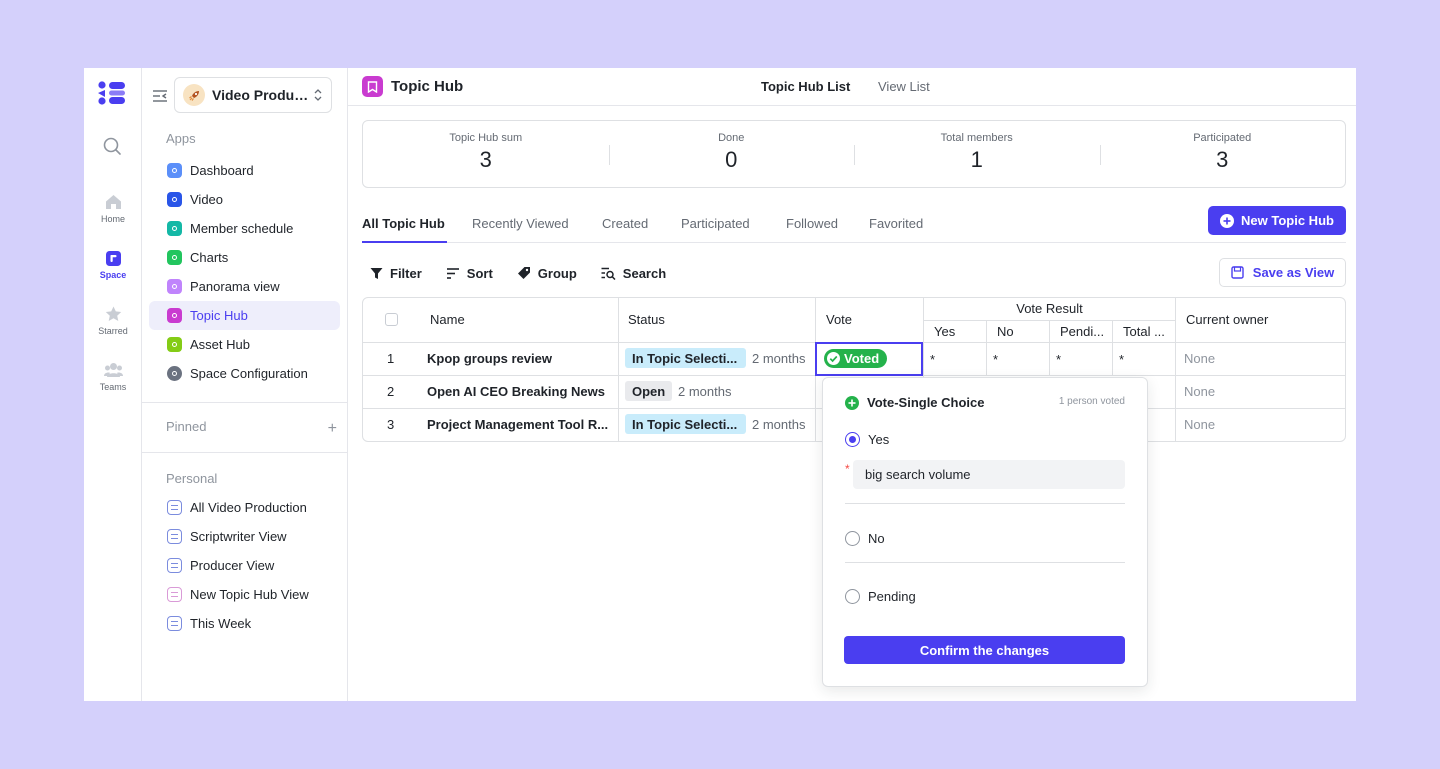 The width and height of the screenshot is (1440, 769). Describe the element at coordinates (396, 273) in the screenshot. I see `filter-button: Filter` at that location.